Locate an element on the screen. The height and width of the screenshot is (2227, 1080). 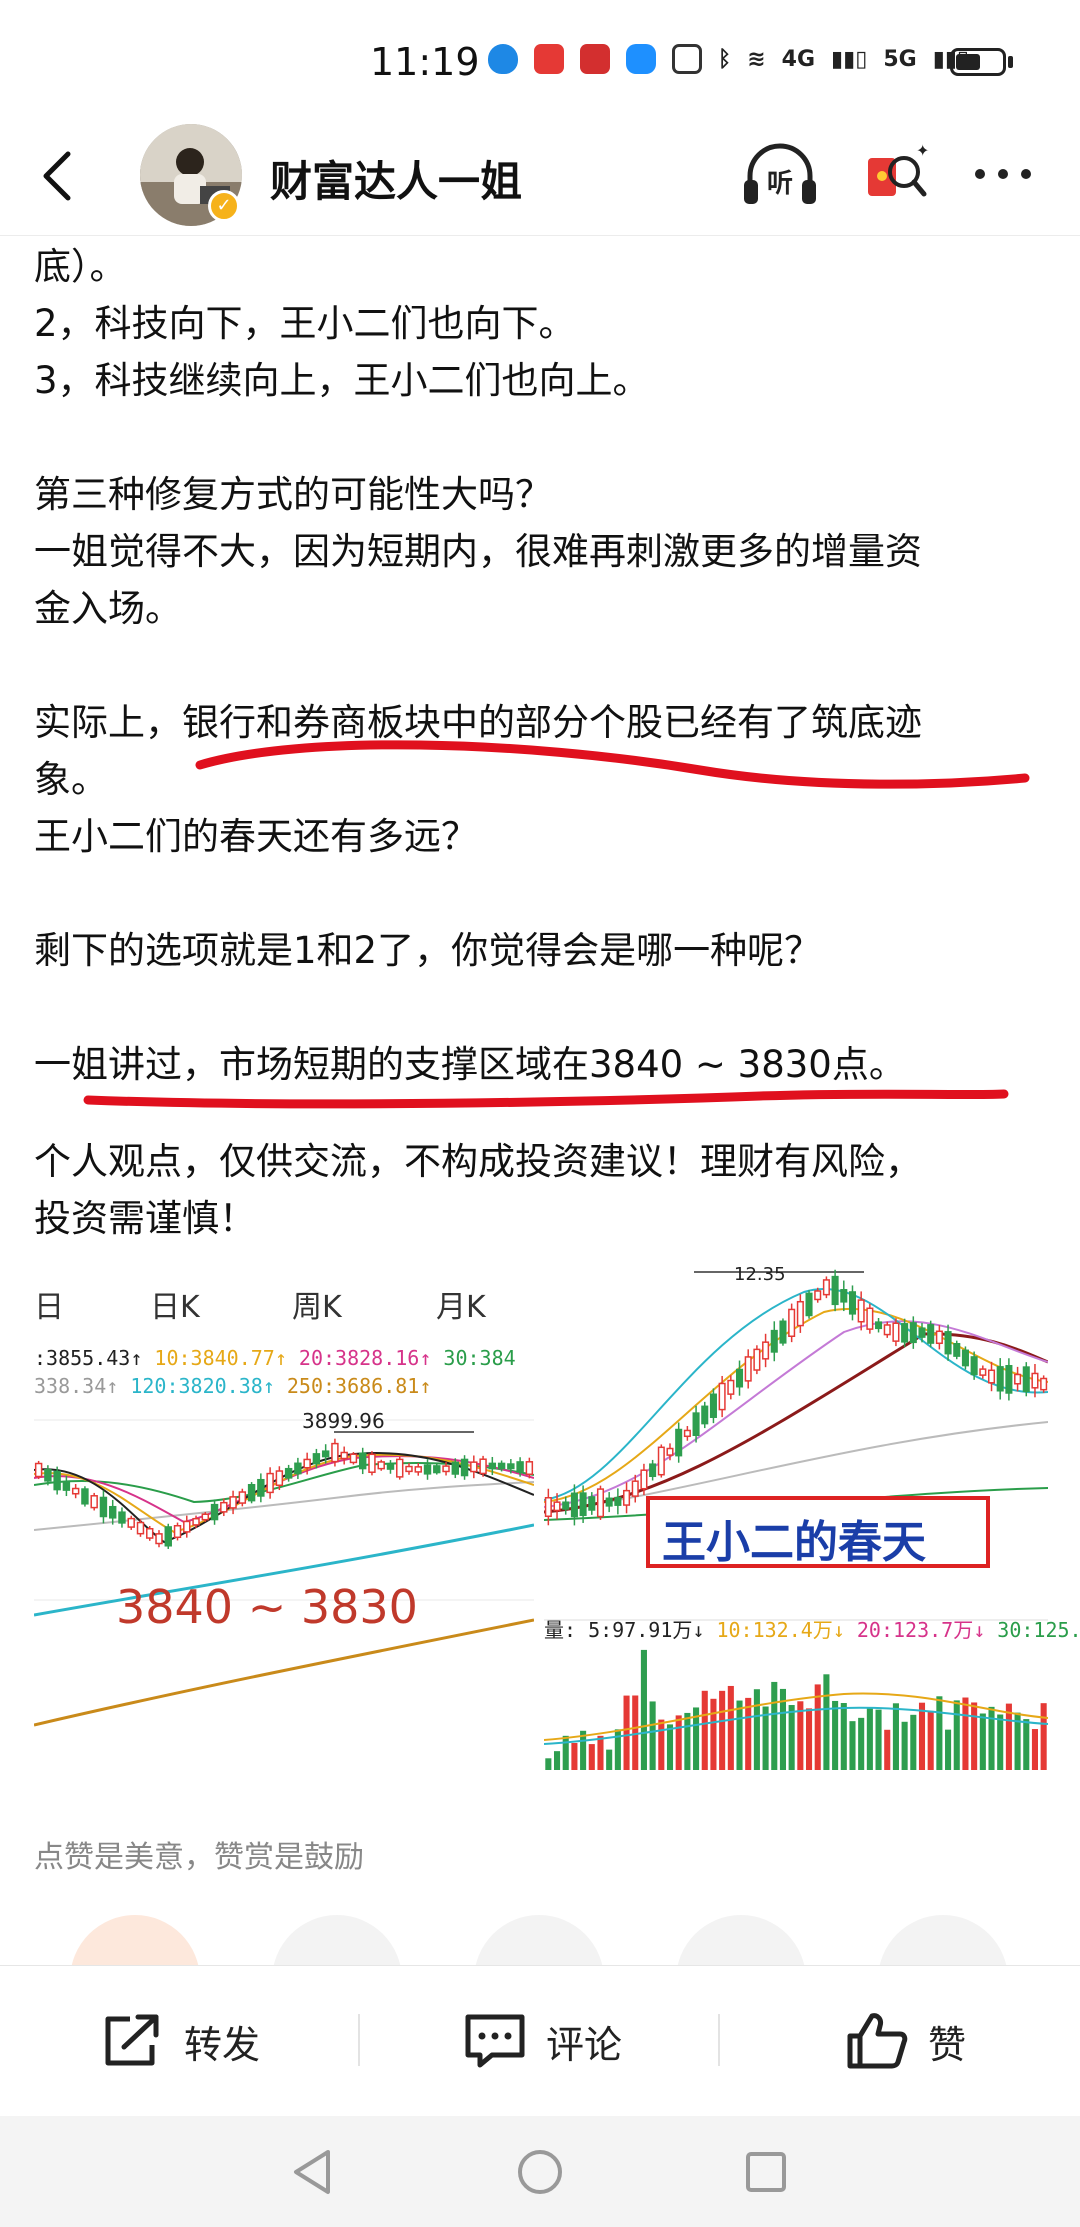
article-line: 3，科技继续向上，王小二们也向上。 is located at coordinates (342, 380).